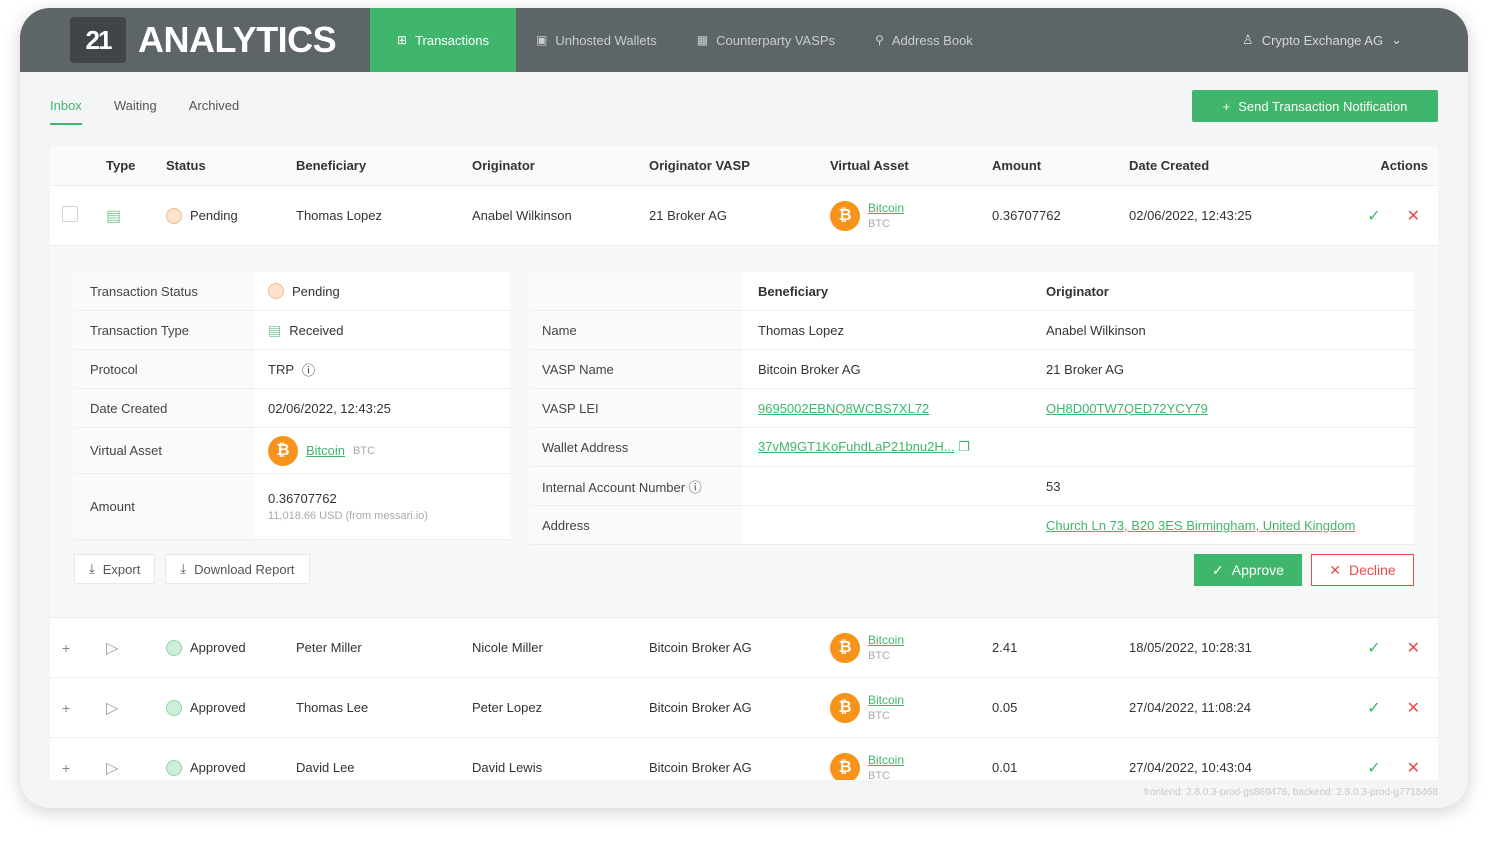  I want to click on nav-label: Address Book, so click(932, 40).